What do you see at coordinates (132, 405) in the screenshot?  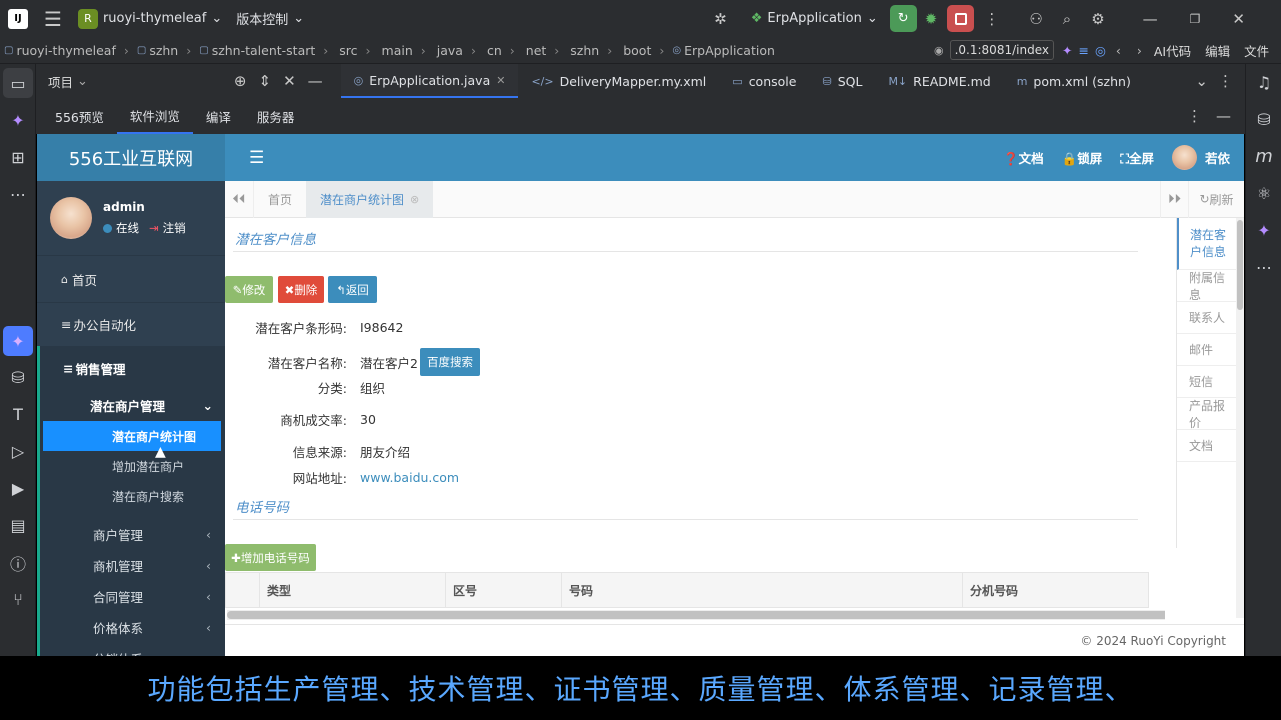 I see `menu-potential: 潜在商户管理 ⌄` at bounding box center [132, 405].